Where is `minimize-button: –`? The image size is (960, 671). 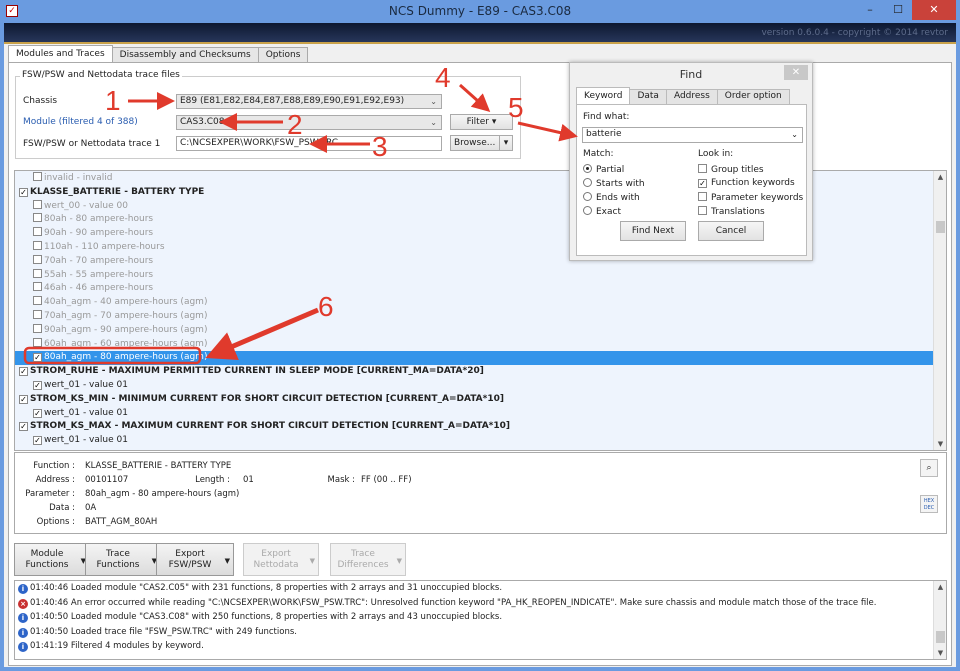
minimize-button: – is located at coordinates (870, 10).